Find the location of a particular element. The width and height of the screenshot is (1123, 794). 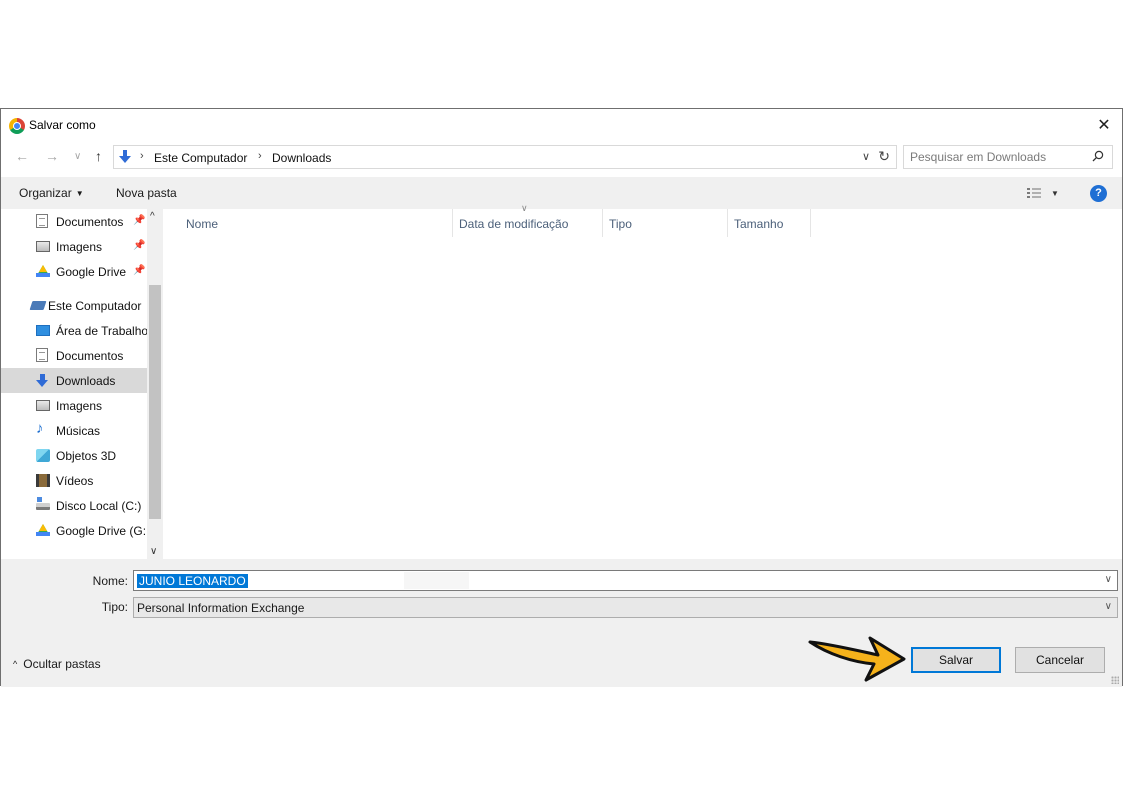

save-button: Salvar is located at coordinates (956, 660).